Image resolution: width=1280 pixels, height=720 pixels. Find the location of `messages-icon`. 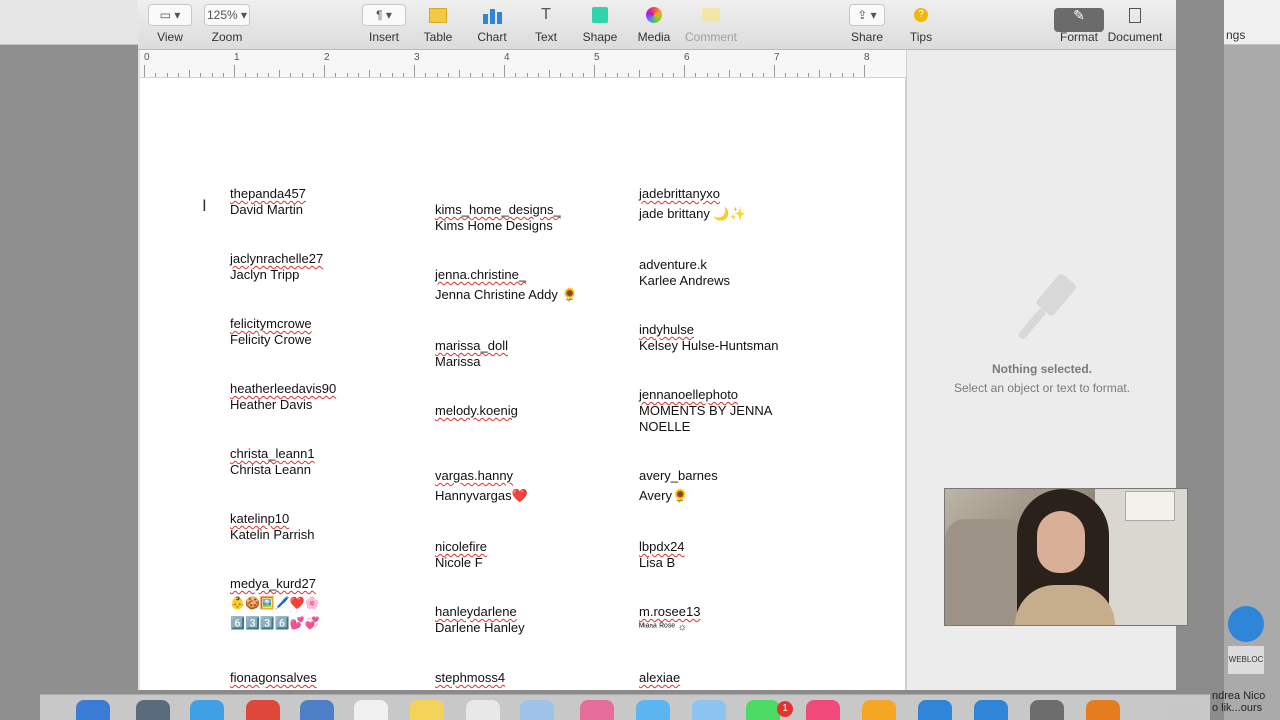

messages-icon is located at coordinates (653, 710).